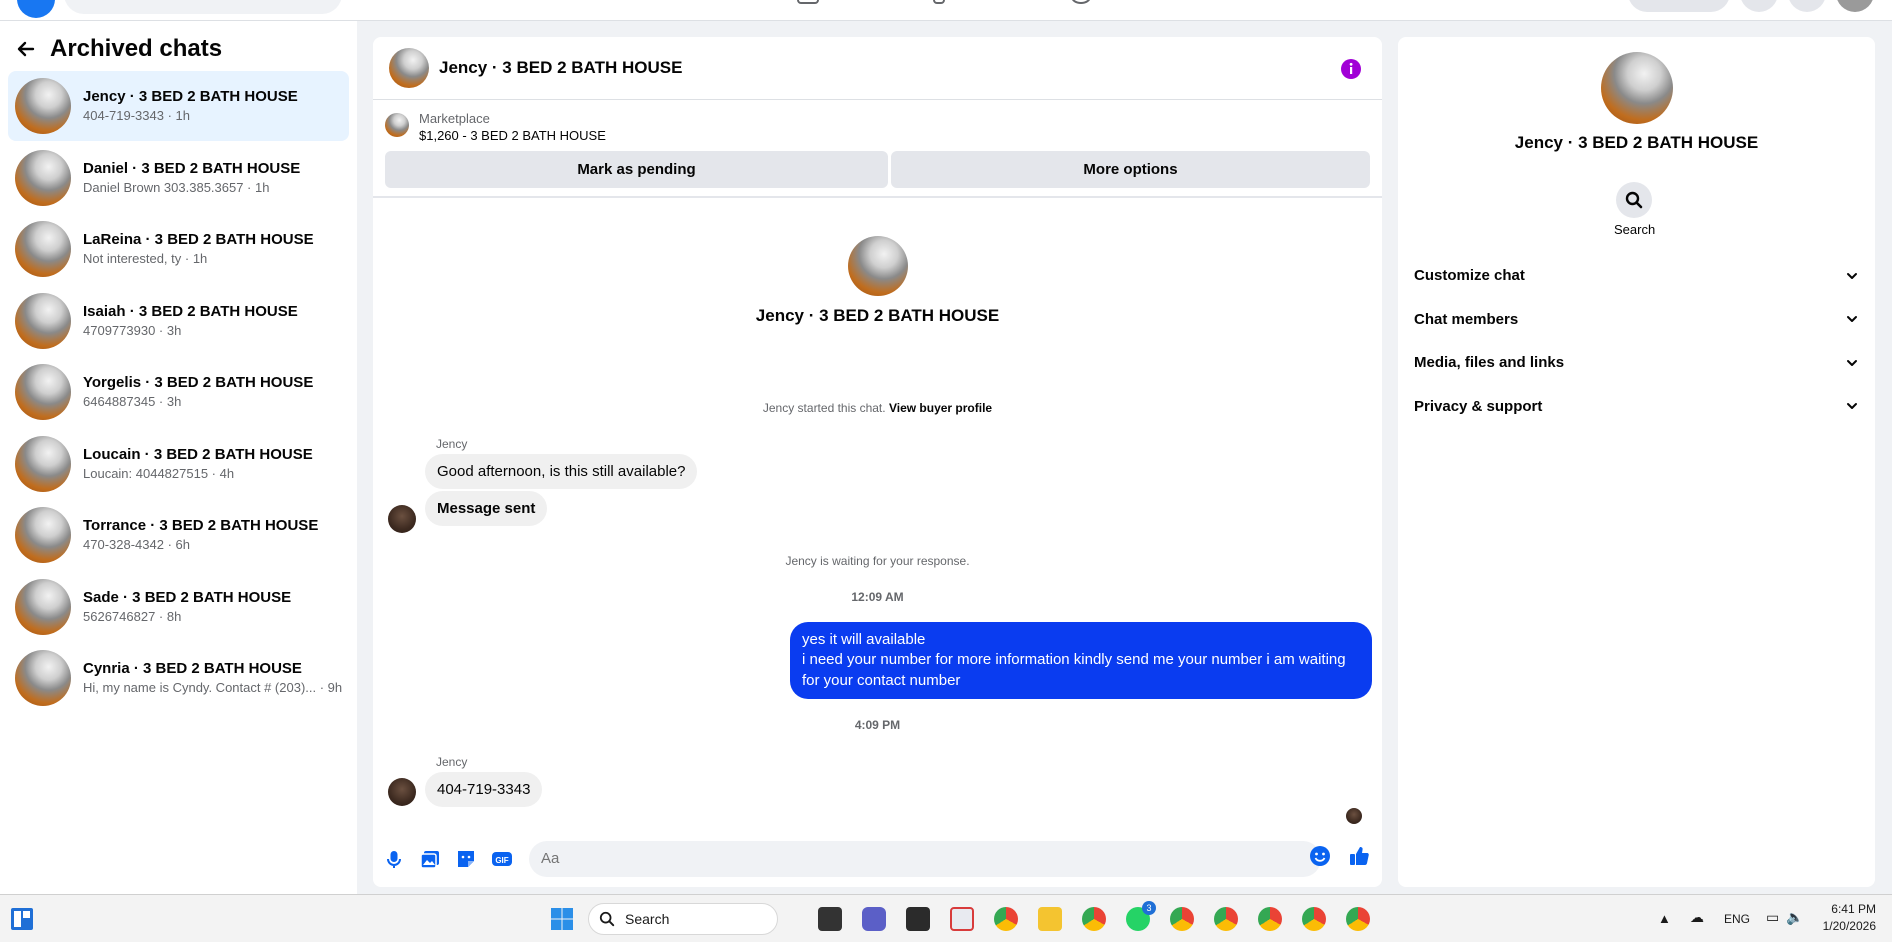  Describe the element at coordinates (22, 919) in the screenshot. I see `widgets-icon` at that location.